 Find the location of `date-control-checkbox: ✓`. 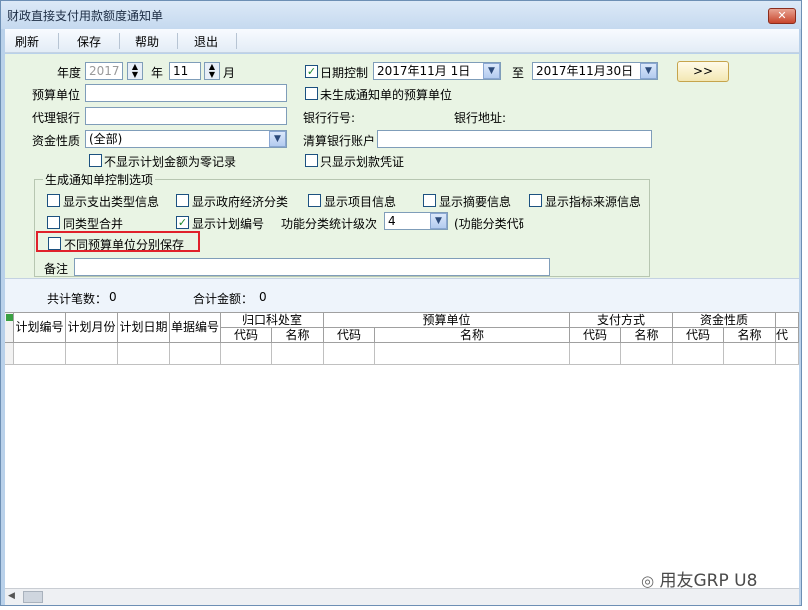

date-control-checkbox: ✓ is located at coordinates (311, 71).